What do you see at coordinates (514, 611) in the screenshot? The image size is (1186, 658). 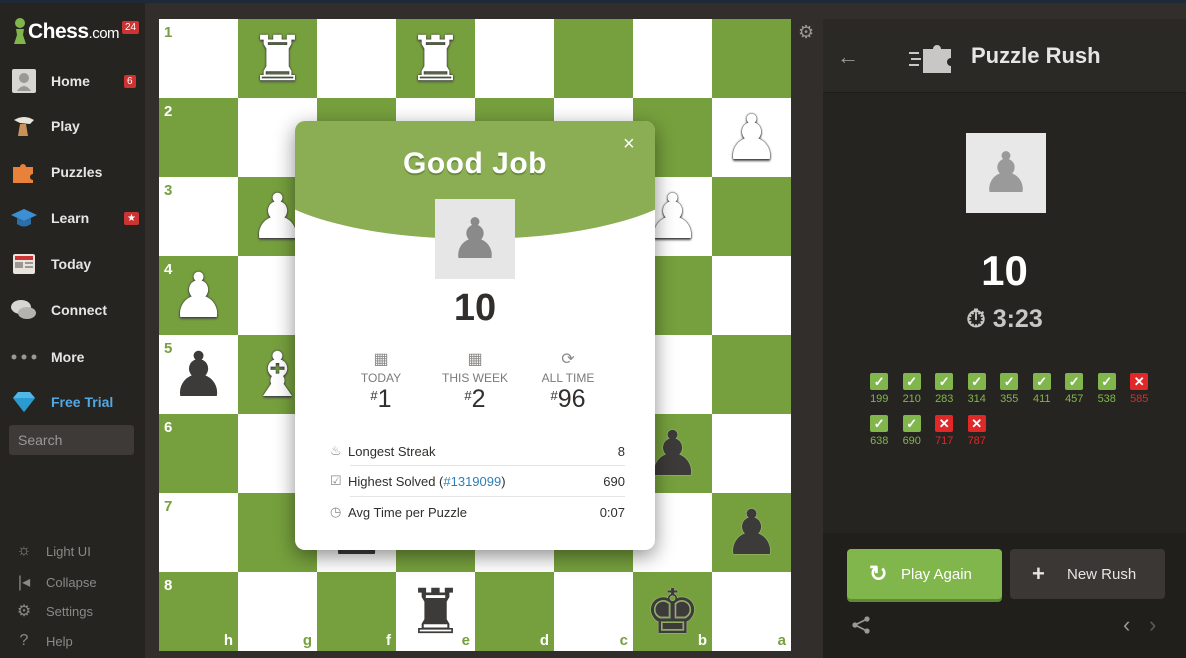 I see `board-square: d` at bounding box center [514, 611].